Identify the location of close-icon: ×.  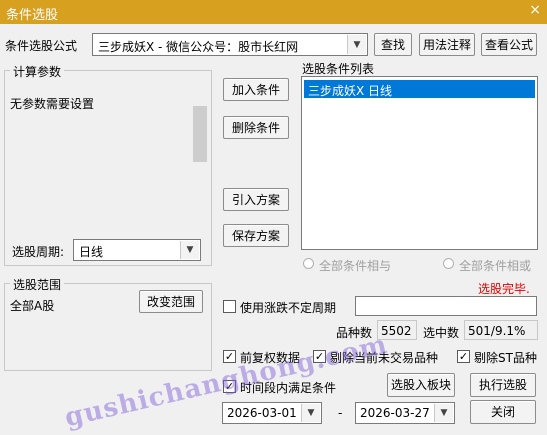
(535, 10).